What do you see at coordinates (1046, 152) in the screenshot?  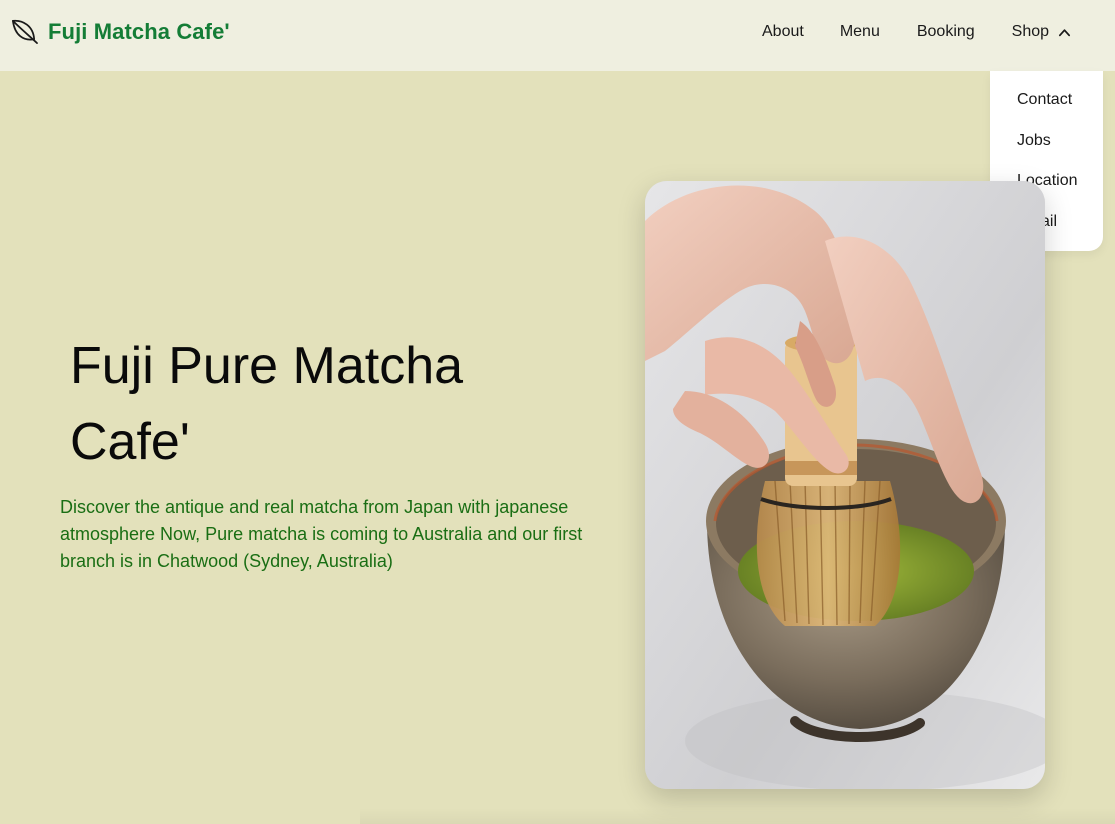 I see `dropdown-item-jobs: Jobs` at bounding box center [1046, 152].